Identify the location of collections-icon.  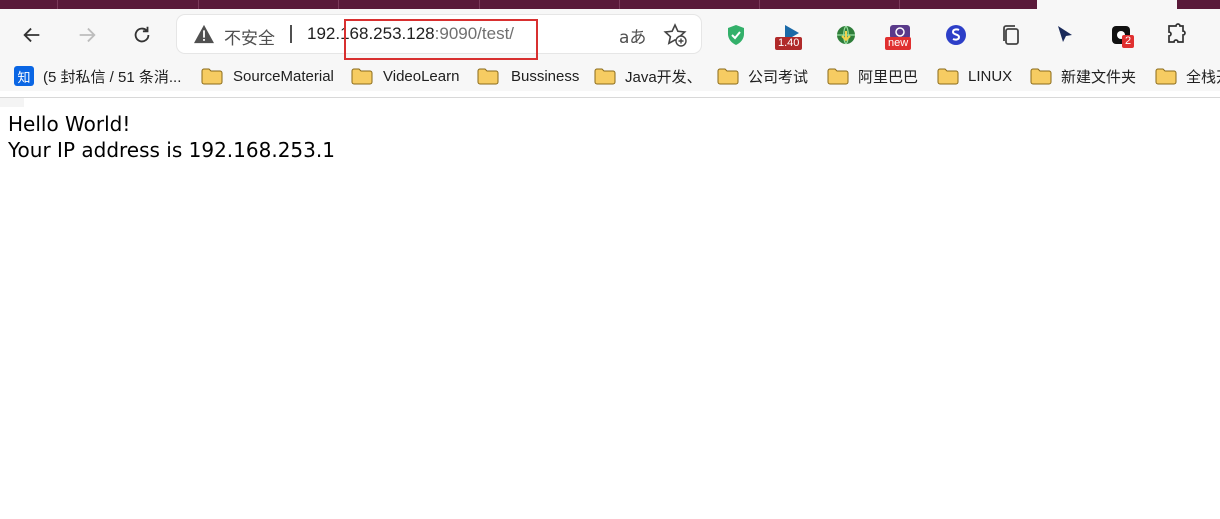
(1011, 35).